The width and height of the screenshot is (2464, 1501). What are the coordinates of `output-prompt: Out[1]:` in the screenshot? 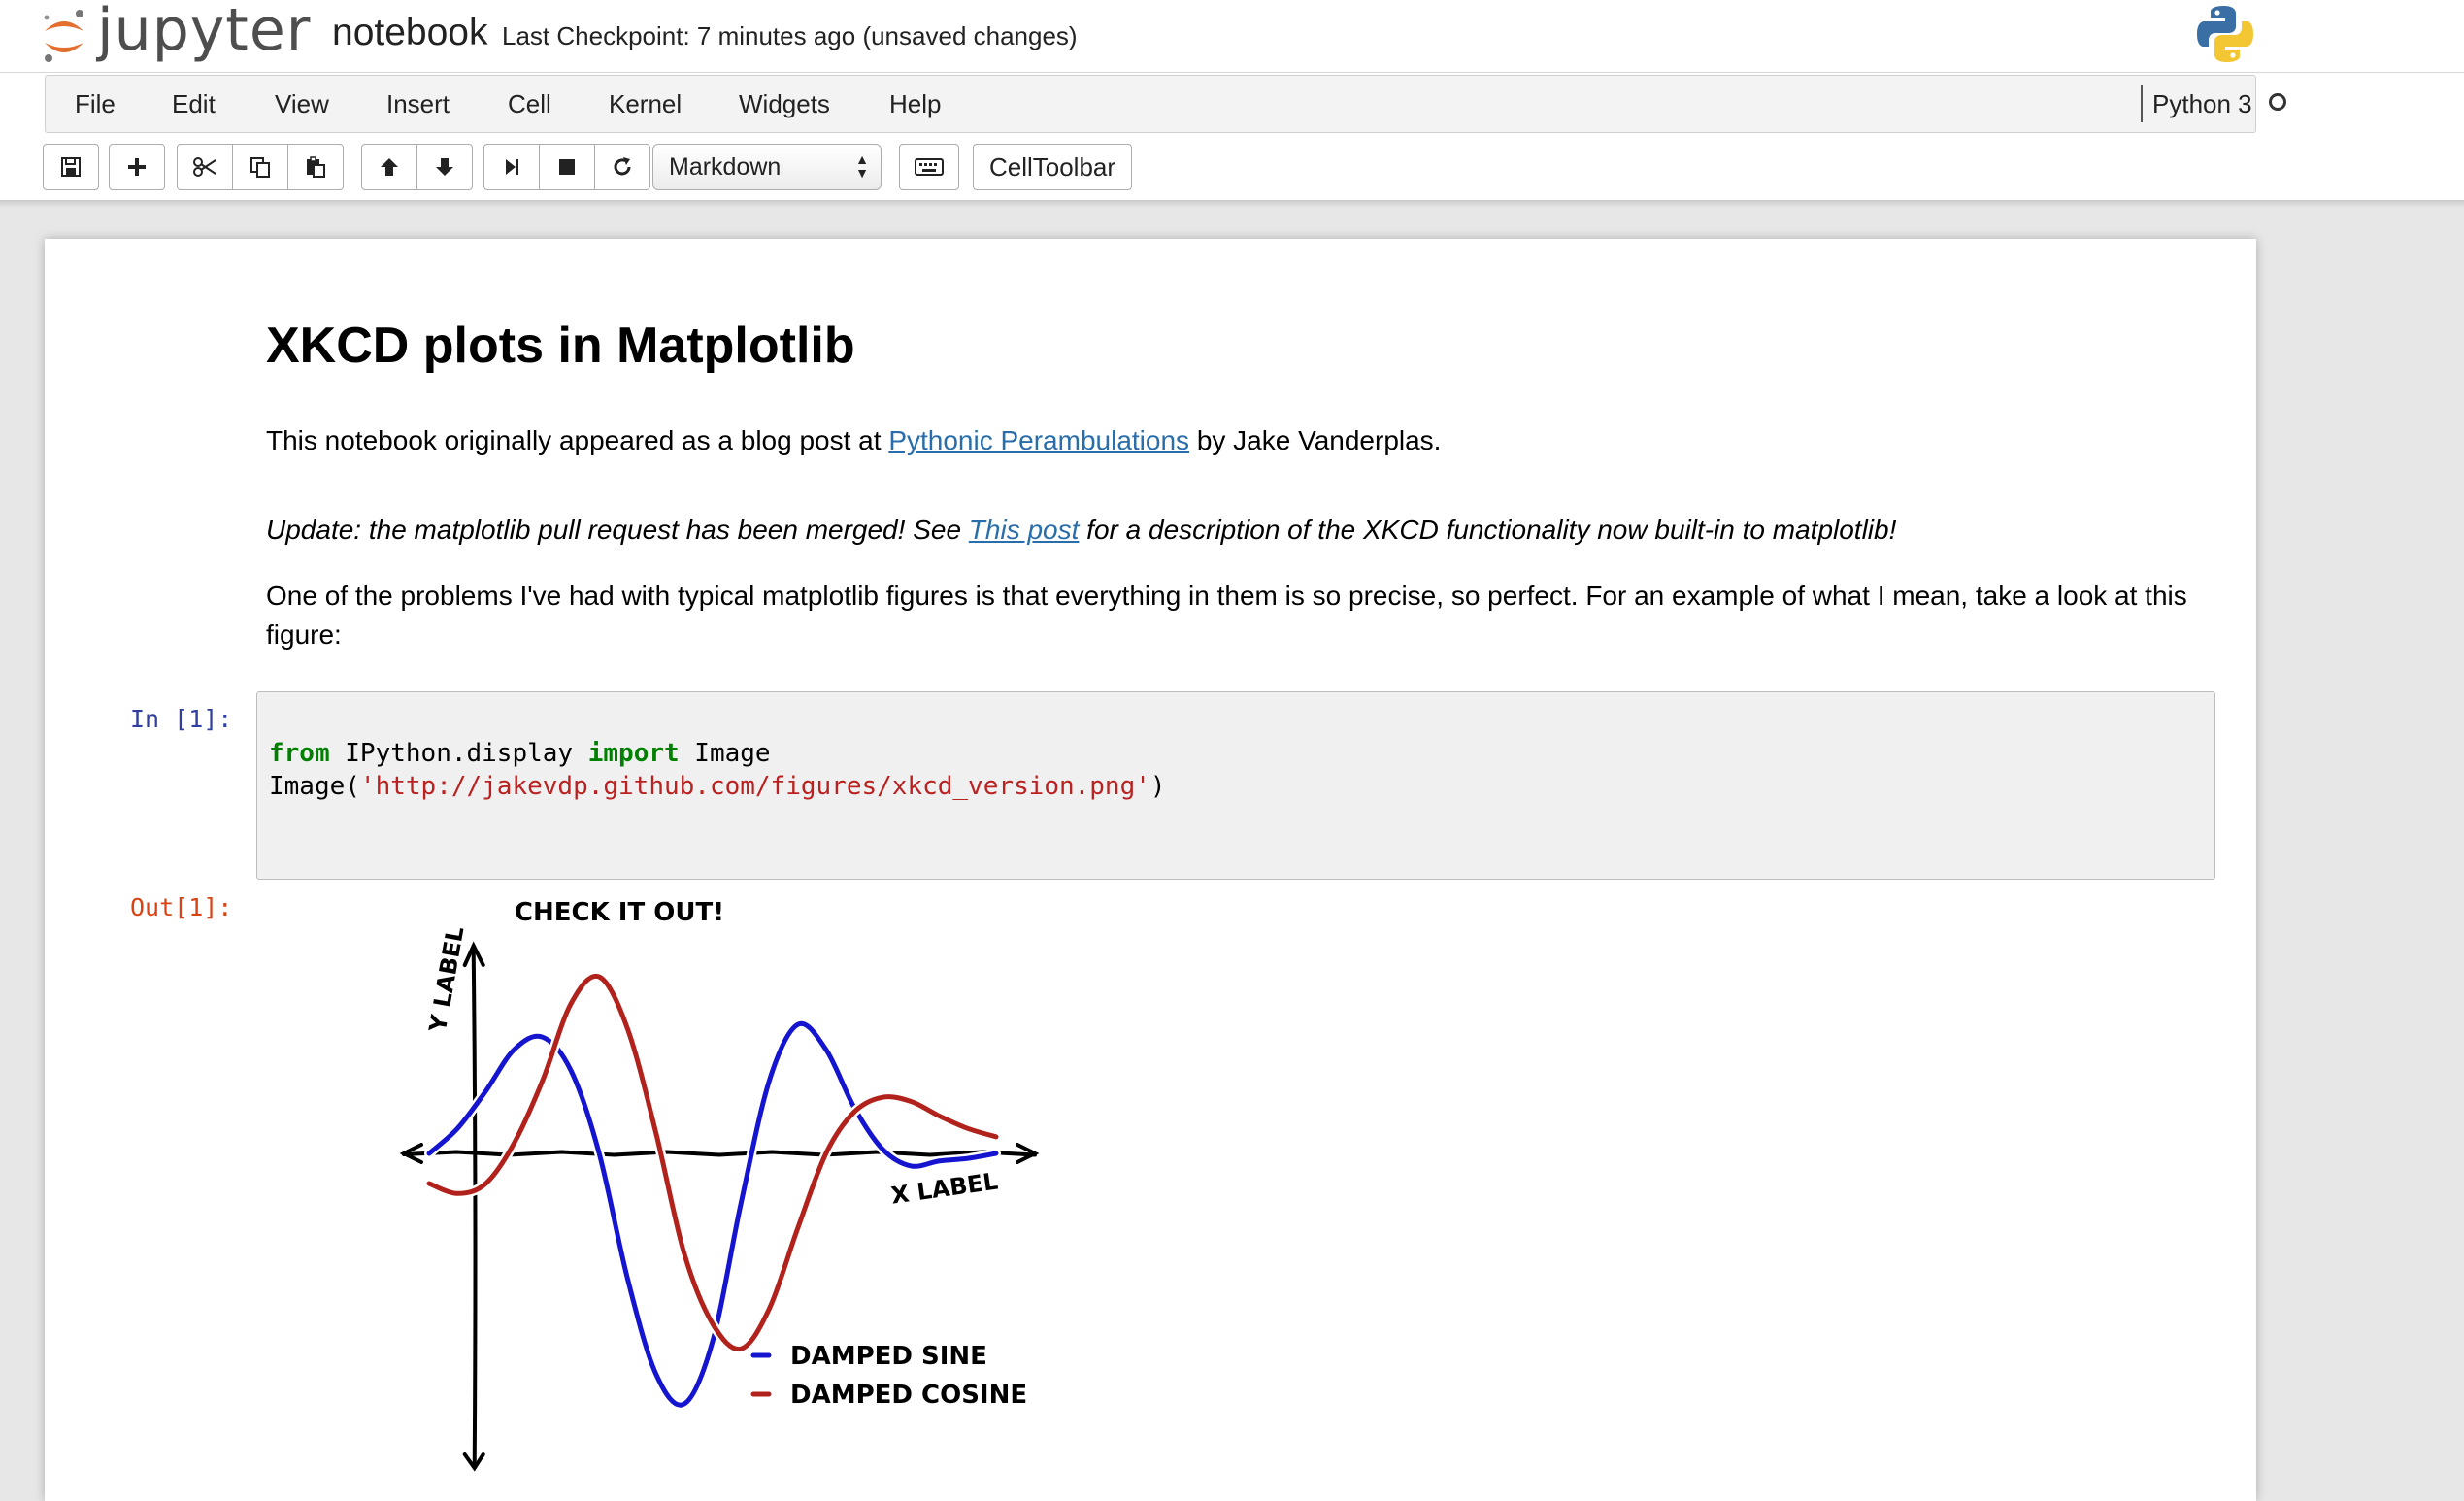 It's located at (181, 907).